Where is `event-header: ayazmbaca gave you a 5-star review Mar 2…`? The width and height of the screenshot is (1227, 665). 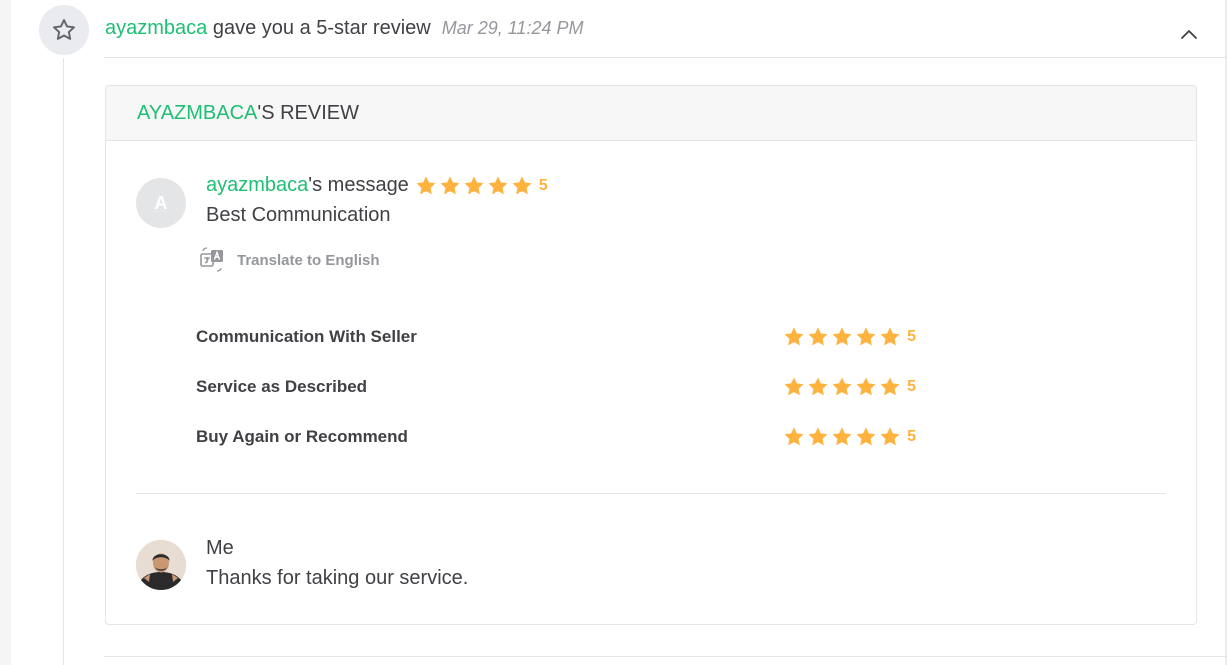 event-header: ayazmbaca gave you a 5-star review Mar 2… is located at coordinates (344, 30).